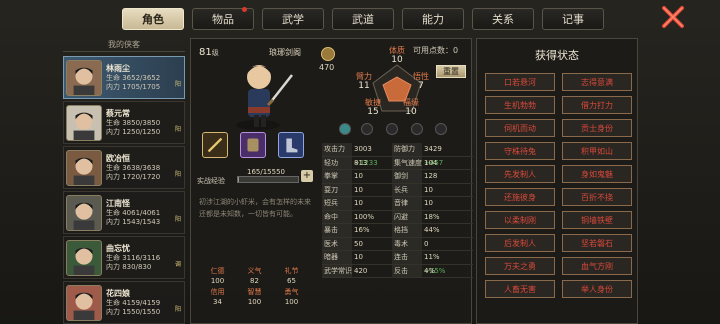 The image size is (720, 324). I want to click on armor-slot, so click(253, 145).